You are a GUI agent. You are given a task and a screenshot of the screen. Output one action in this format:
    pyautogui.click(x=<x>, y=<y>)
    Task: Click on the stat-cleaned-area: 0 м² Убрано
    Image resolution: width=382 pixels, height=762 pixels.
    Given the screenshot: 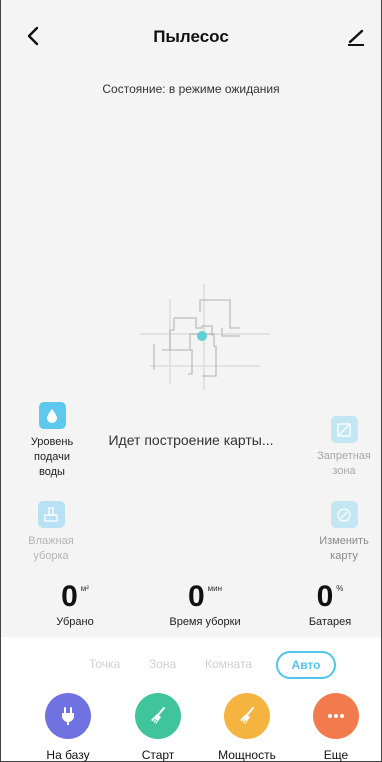 What is the action you would take?
    pyautogui.click(x=75, y=604)
    